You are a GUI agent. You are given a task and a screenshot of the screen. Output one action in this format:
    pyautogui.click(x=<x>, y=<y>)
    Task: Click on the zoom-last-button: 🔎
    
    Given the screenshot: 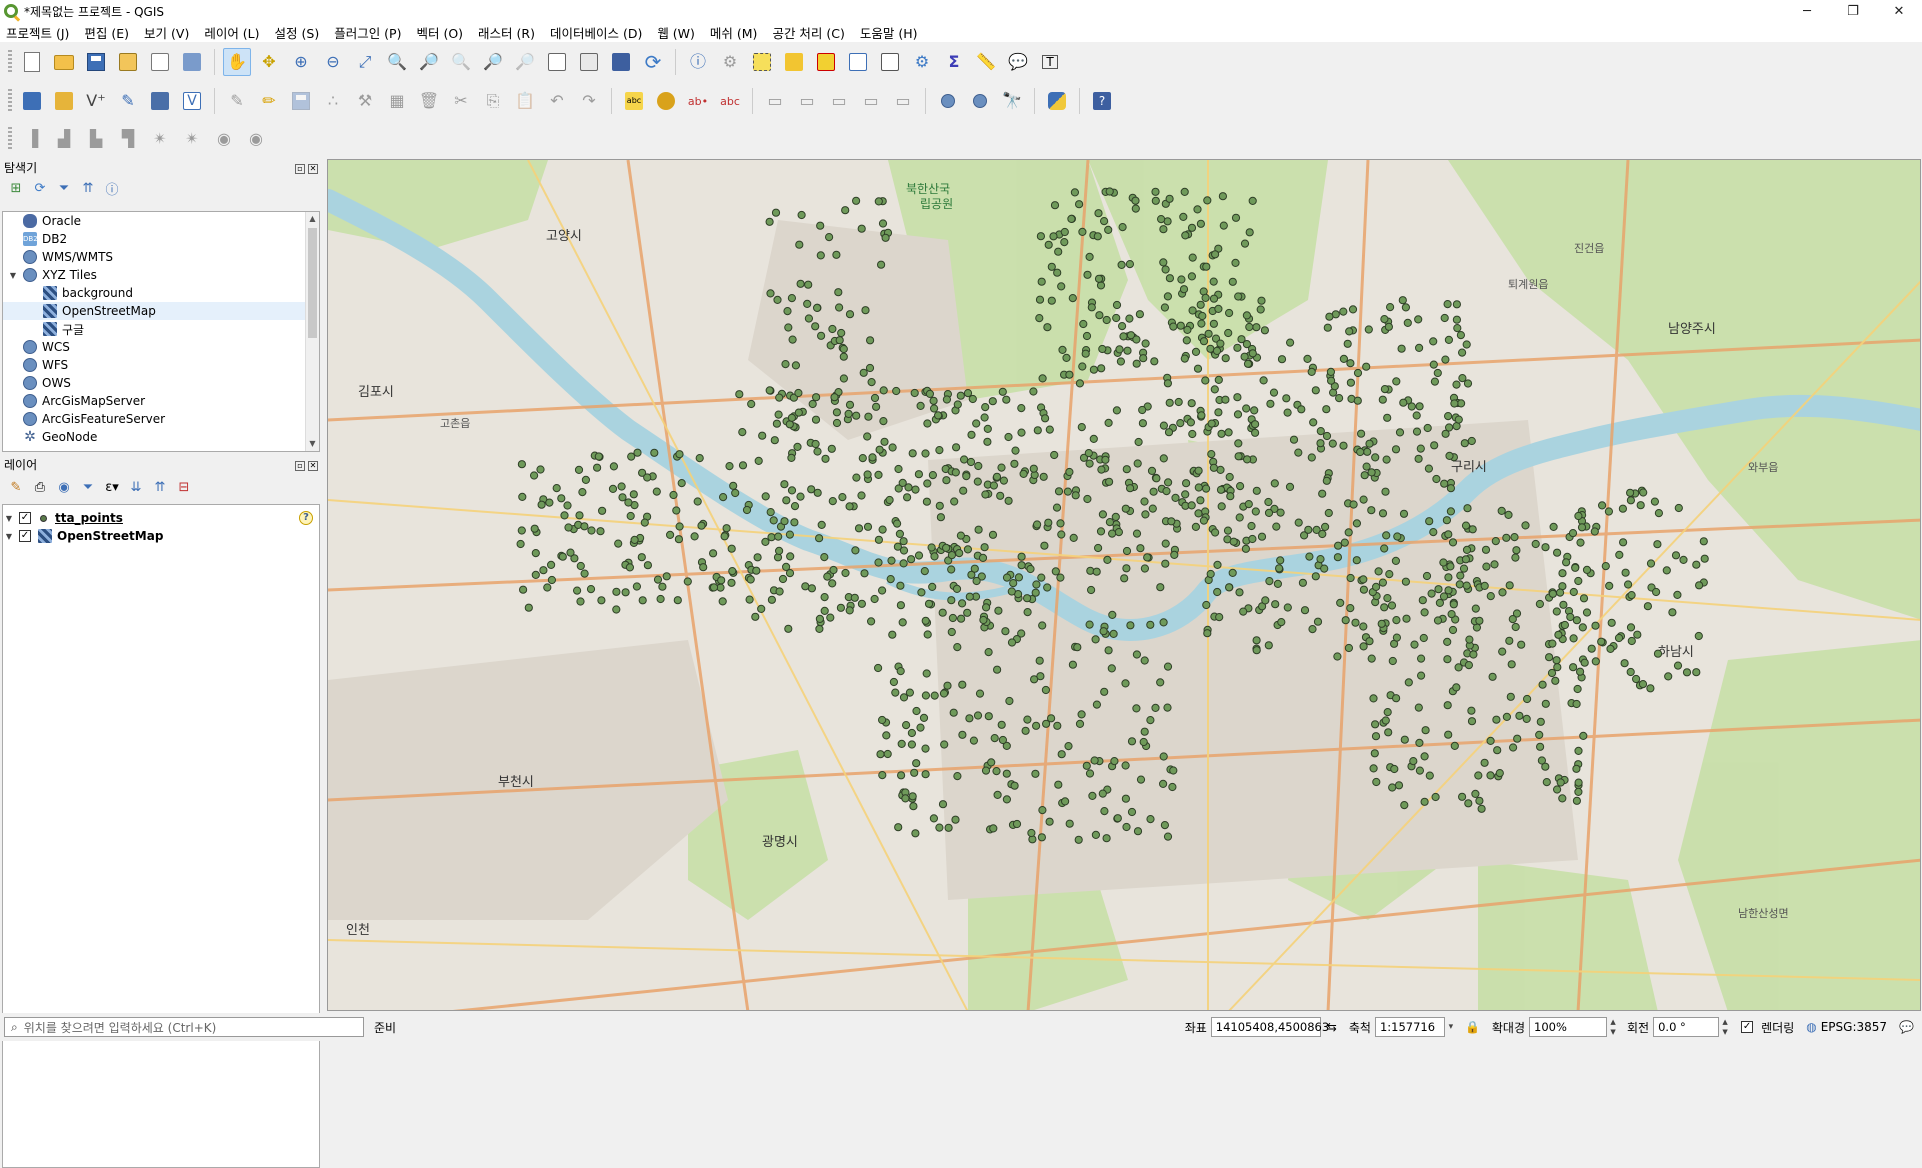 What is the action you would take?
    pyautogui.click(x=493, y=62)
    